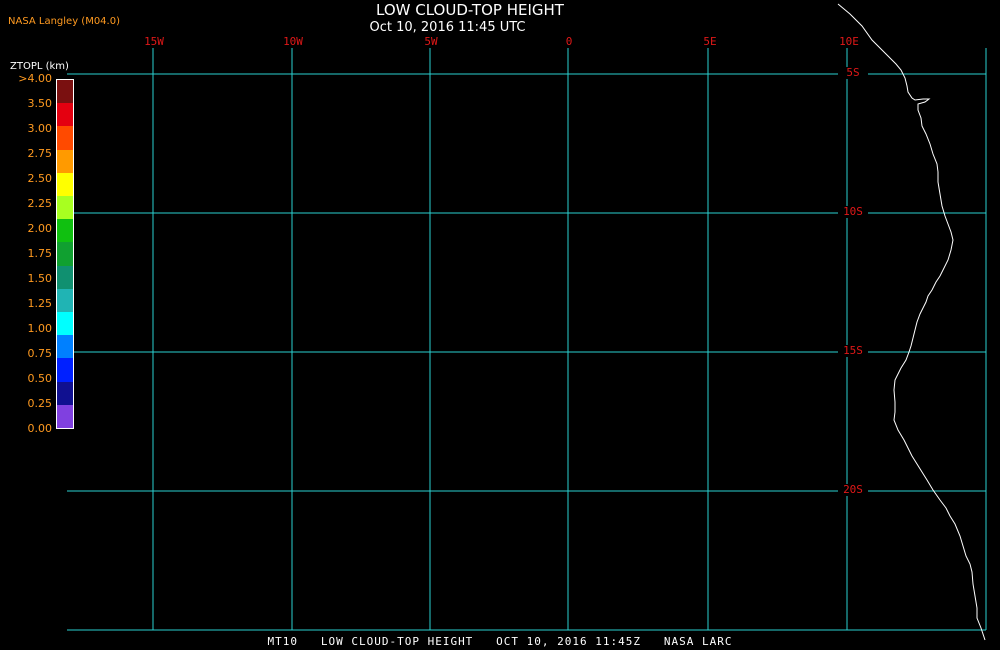 The image size is (1000, 650). I want to click on legend-title: ZTOPL (km), so click(39, 66).